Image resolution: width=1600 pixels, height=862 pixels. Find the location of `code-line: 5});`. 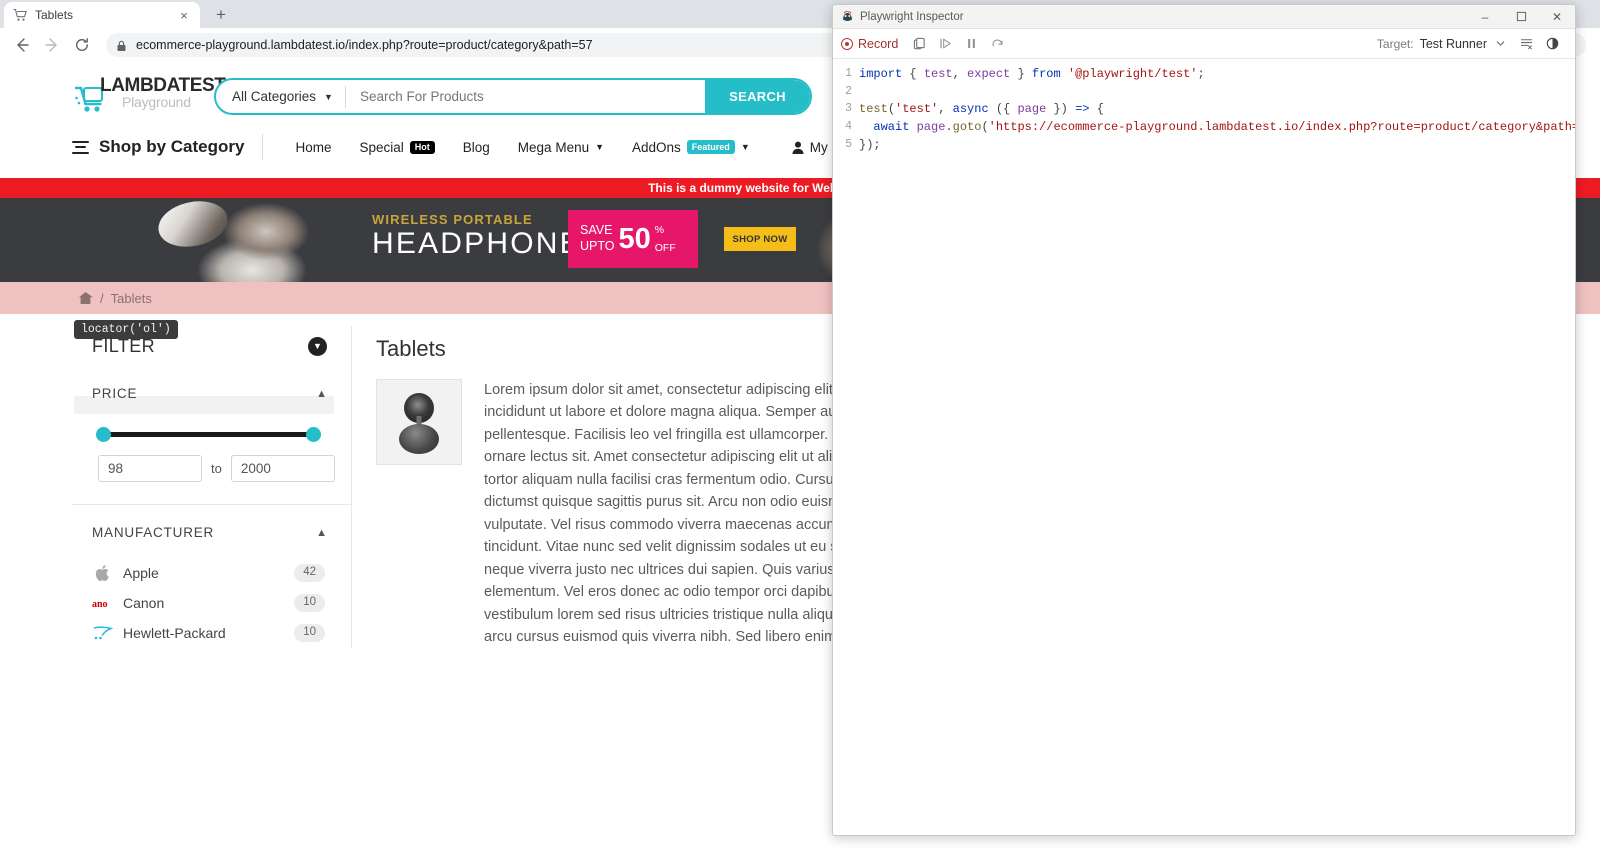

code-line: 5}); is located at coordinates (1204, 145).